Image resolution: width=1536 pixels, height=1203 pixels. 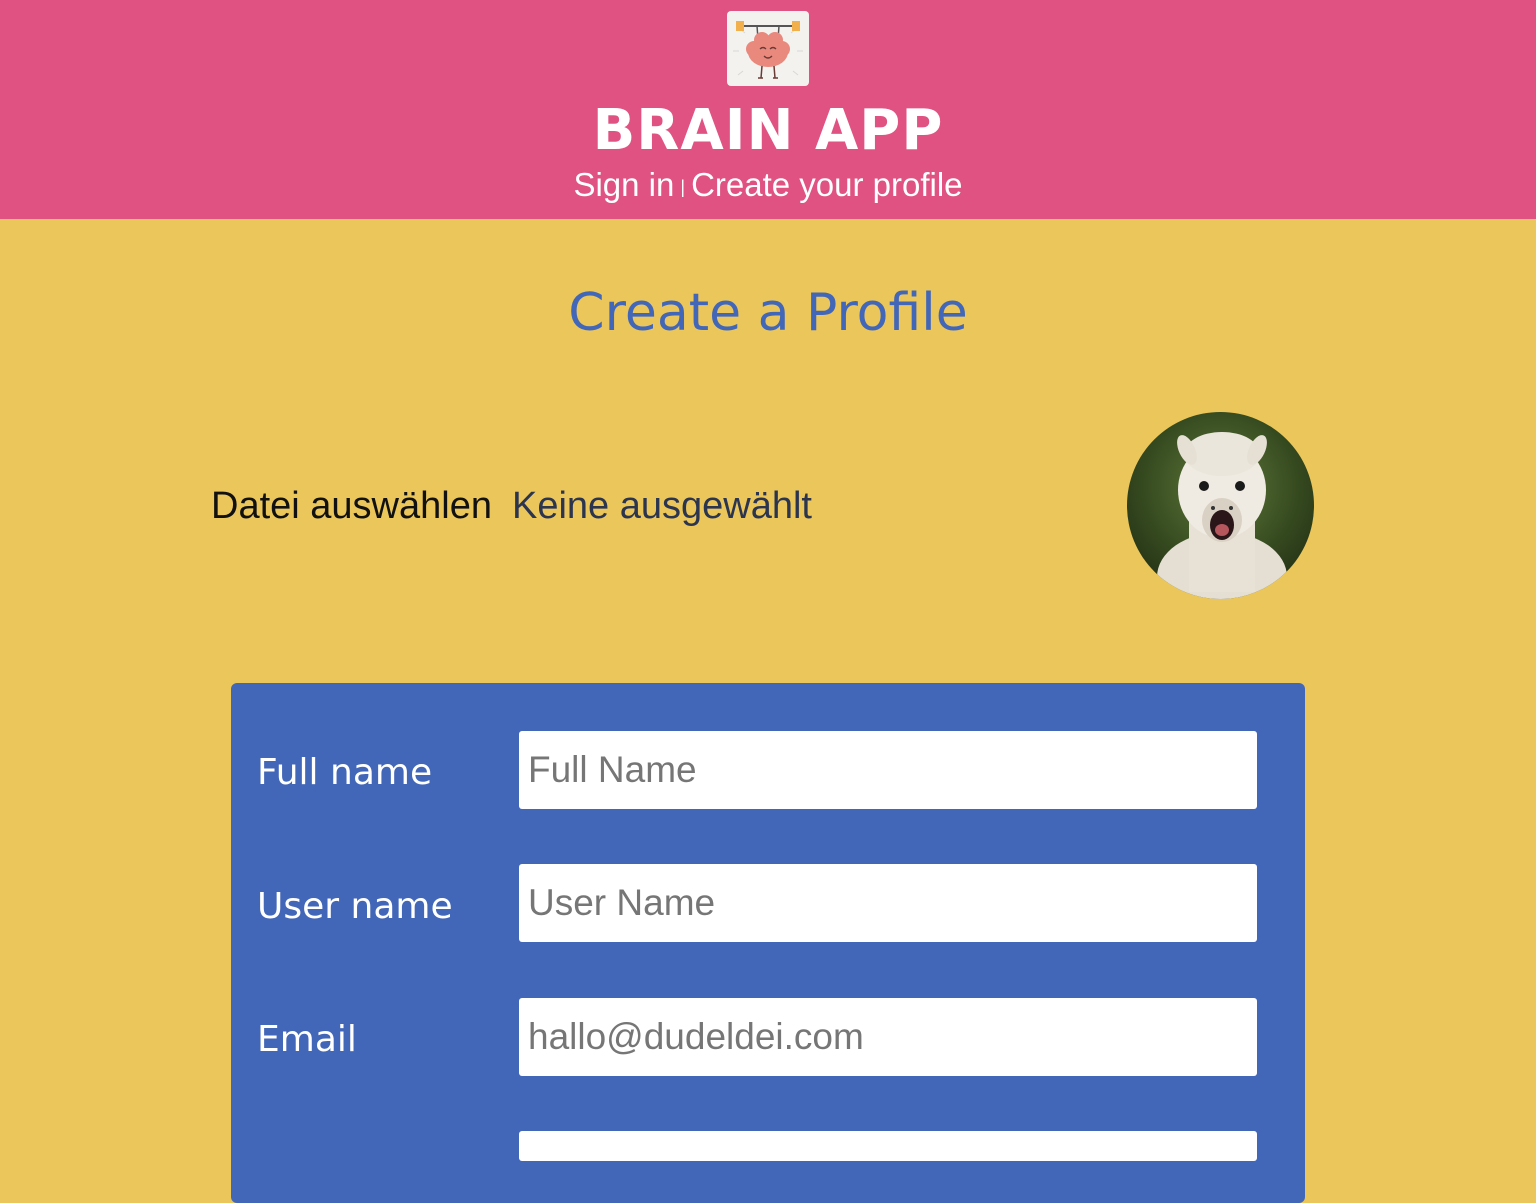 I want to click on header-nav: Sign in | Create your profile, so click(x=768, y=186).